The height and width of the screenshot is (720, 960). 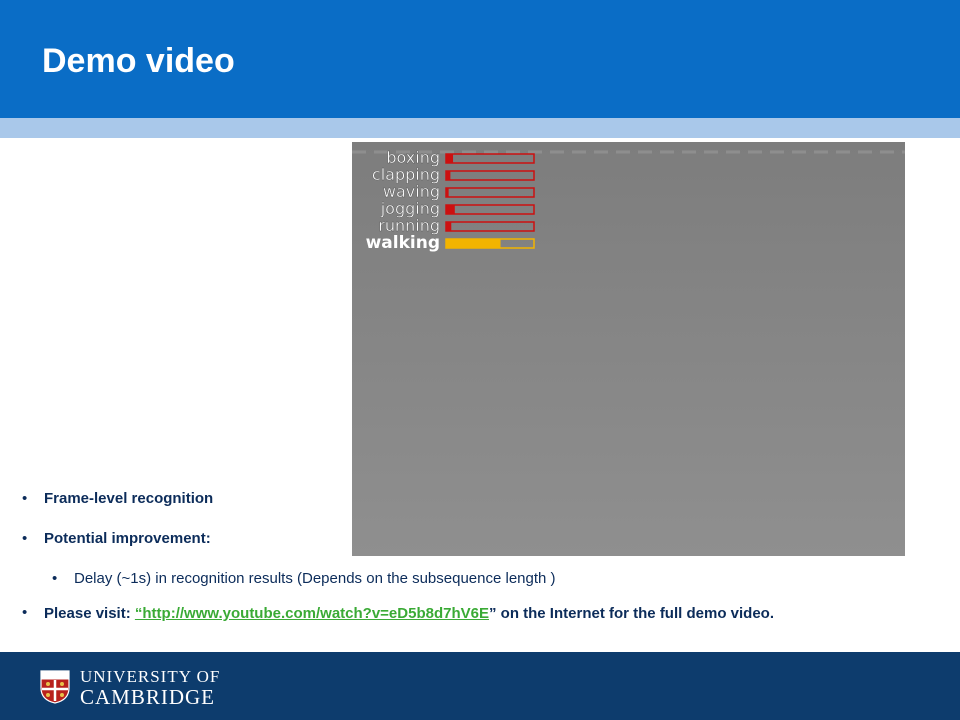 I want to click on activity-bar-fill-boxing, so click(x=450, y=158).